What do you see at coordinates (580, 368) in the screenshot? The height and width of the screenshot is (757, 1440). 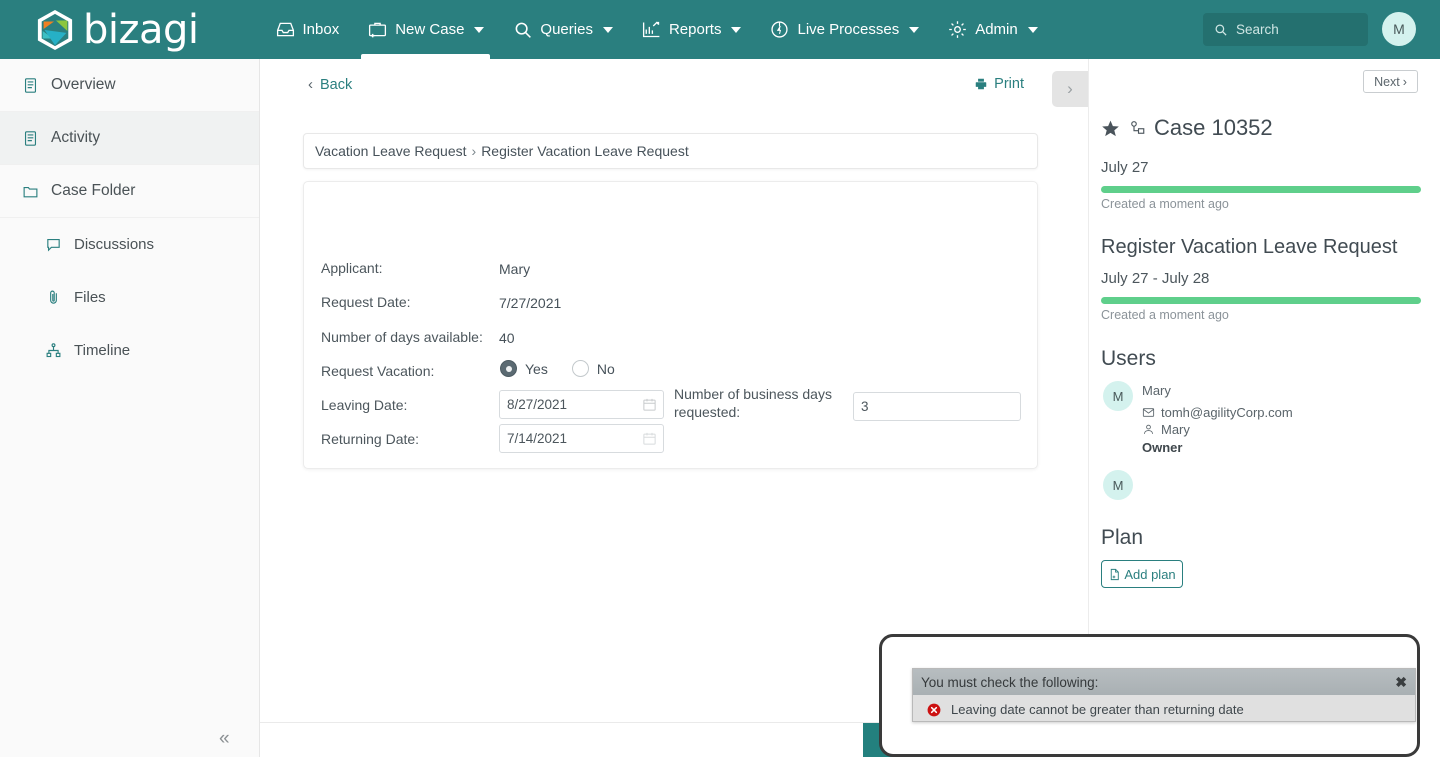 I see `radio-no` at bounding box center [580, 368].